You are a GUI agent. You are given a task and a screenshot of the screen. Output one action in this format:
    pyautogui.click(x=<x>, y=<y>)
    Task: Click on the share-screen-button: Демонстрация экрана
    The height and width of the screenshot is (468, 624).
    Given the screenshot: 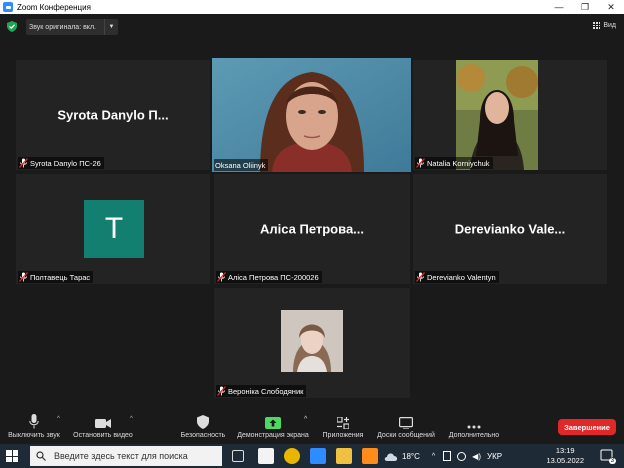 What is the action you would take?
    pyautogui.click(x=273, y=426)
    